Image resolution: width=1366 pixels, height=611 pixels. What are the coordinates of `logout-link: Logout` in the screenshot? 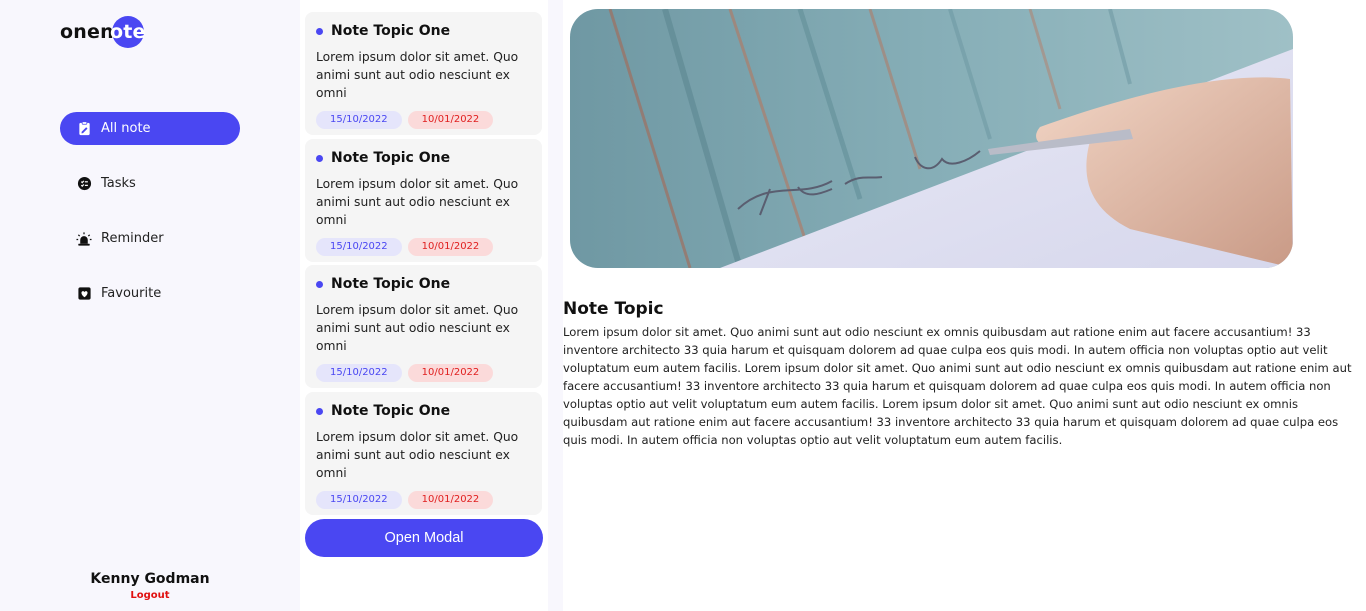 It's located at (150, 595).